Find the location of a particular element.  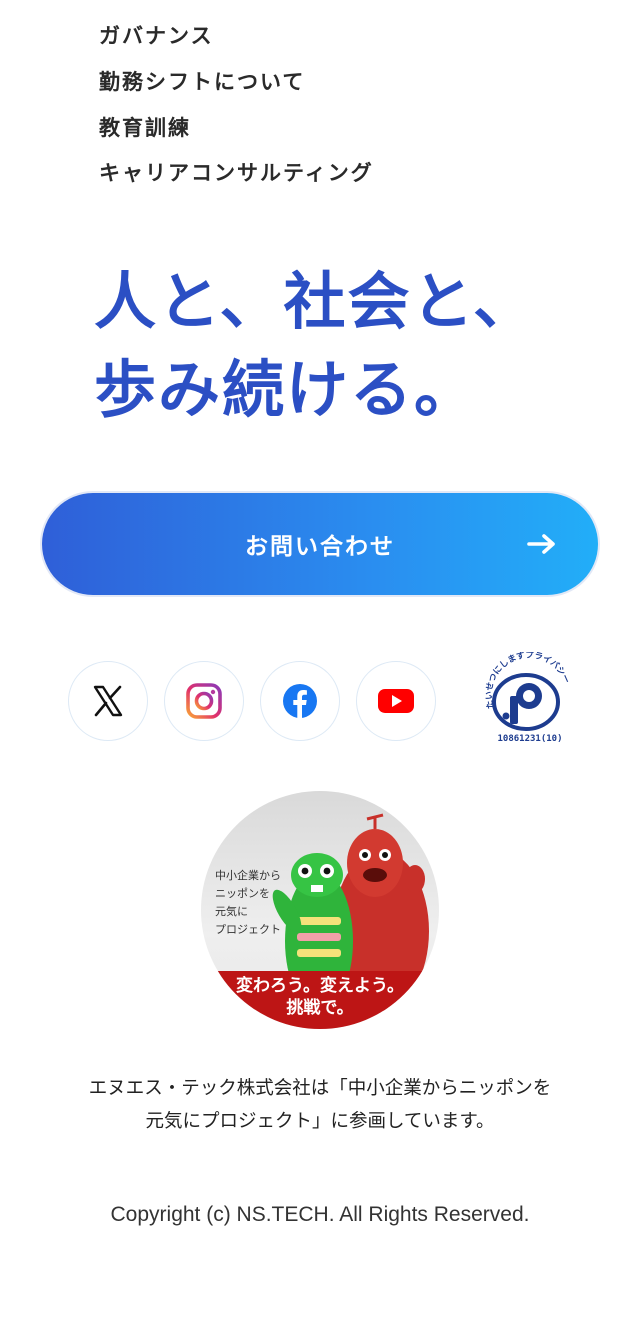

participation-line-2: 元気にプロジェクト」に参画しています。 is located at coordinates (320, 1121).